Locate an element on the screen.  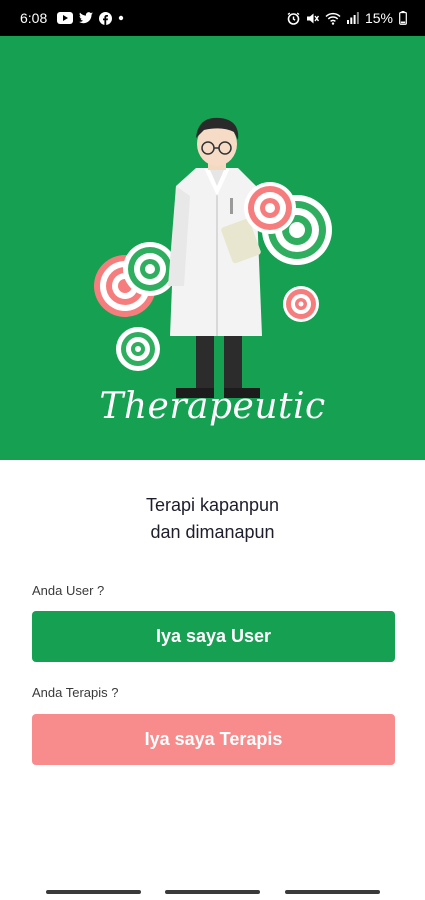
status-bar-left: 6:08 is located at coordinates (72, 18).